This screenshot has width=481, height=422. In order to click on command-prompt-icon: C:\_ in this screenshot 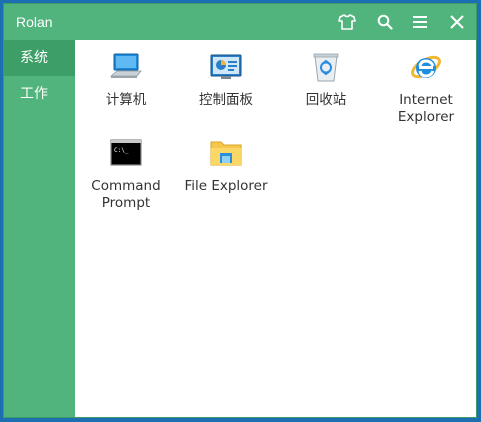, I will do `click(126, 153)`.